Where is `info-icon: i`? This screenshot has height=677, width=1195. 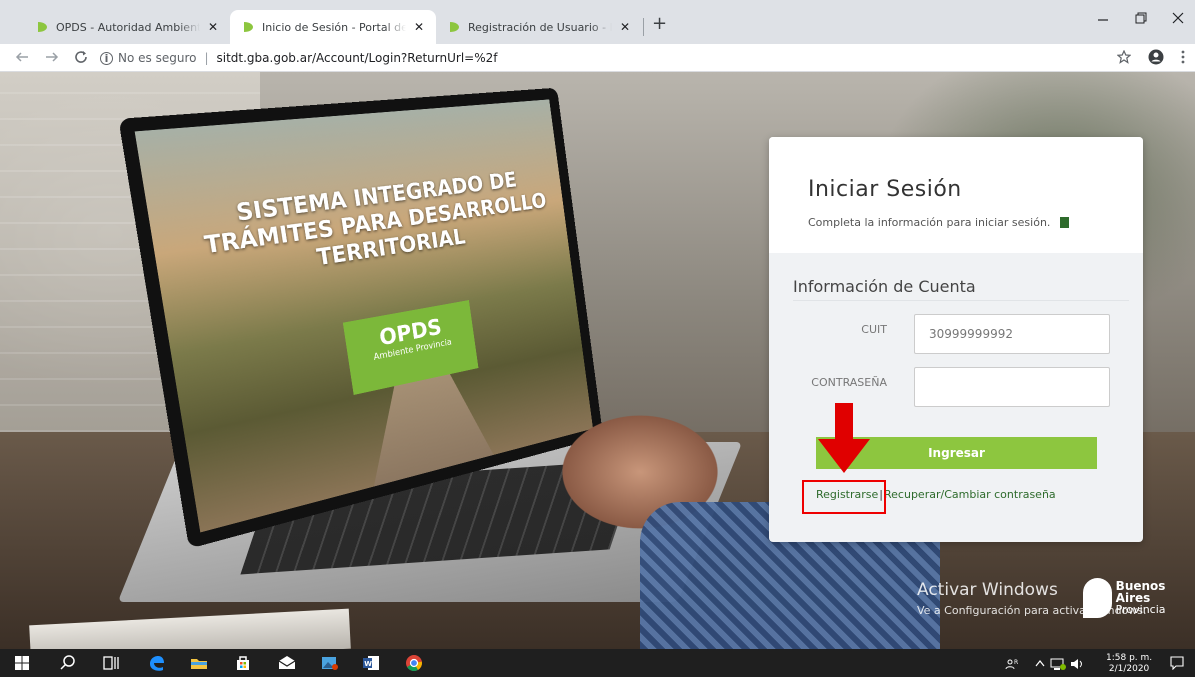
info-icon: i is located at coordinates (106, 58).